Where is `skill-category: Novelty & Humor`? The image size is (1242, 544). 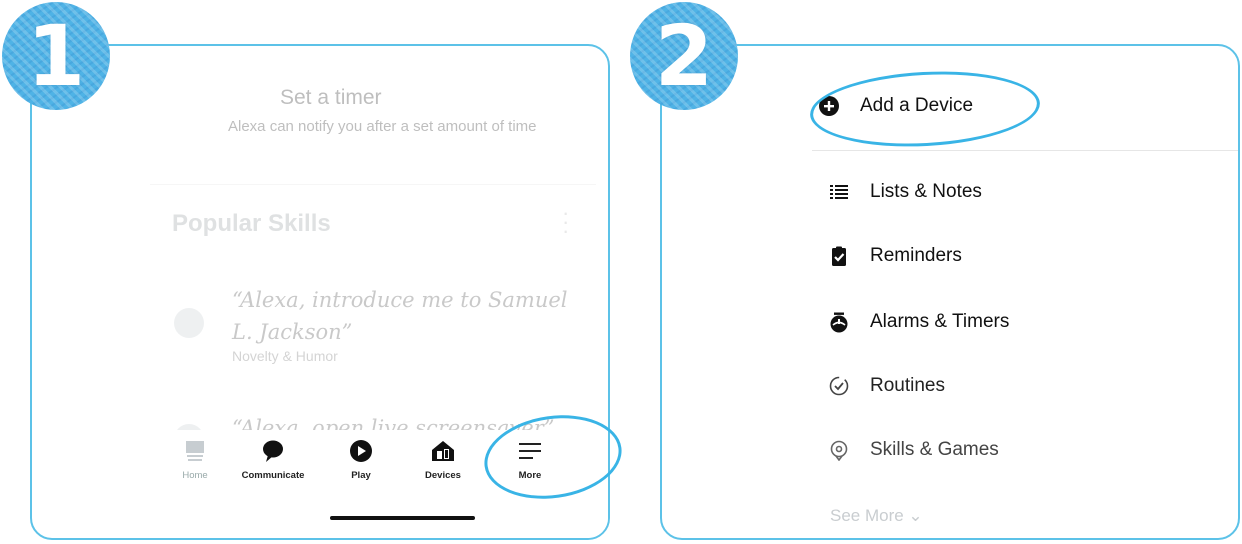 skill-category: Novelty & Humor is located at coordinates (285, 356).